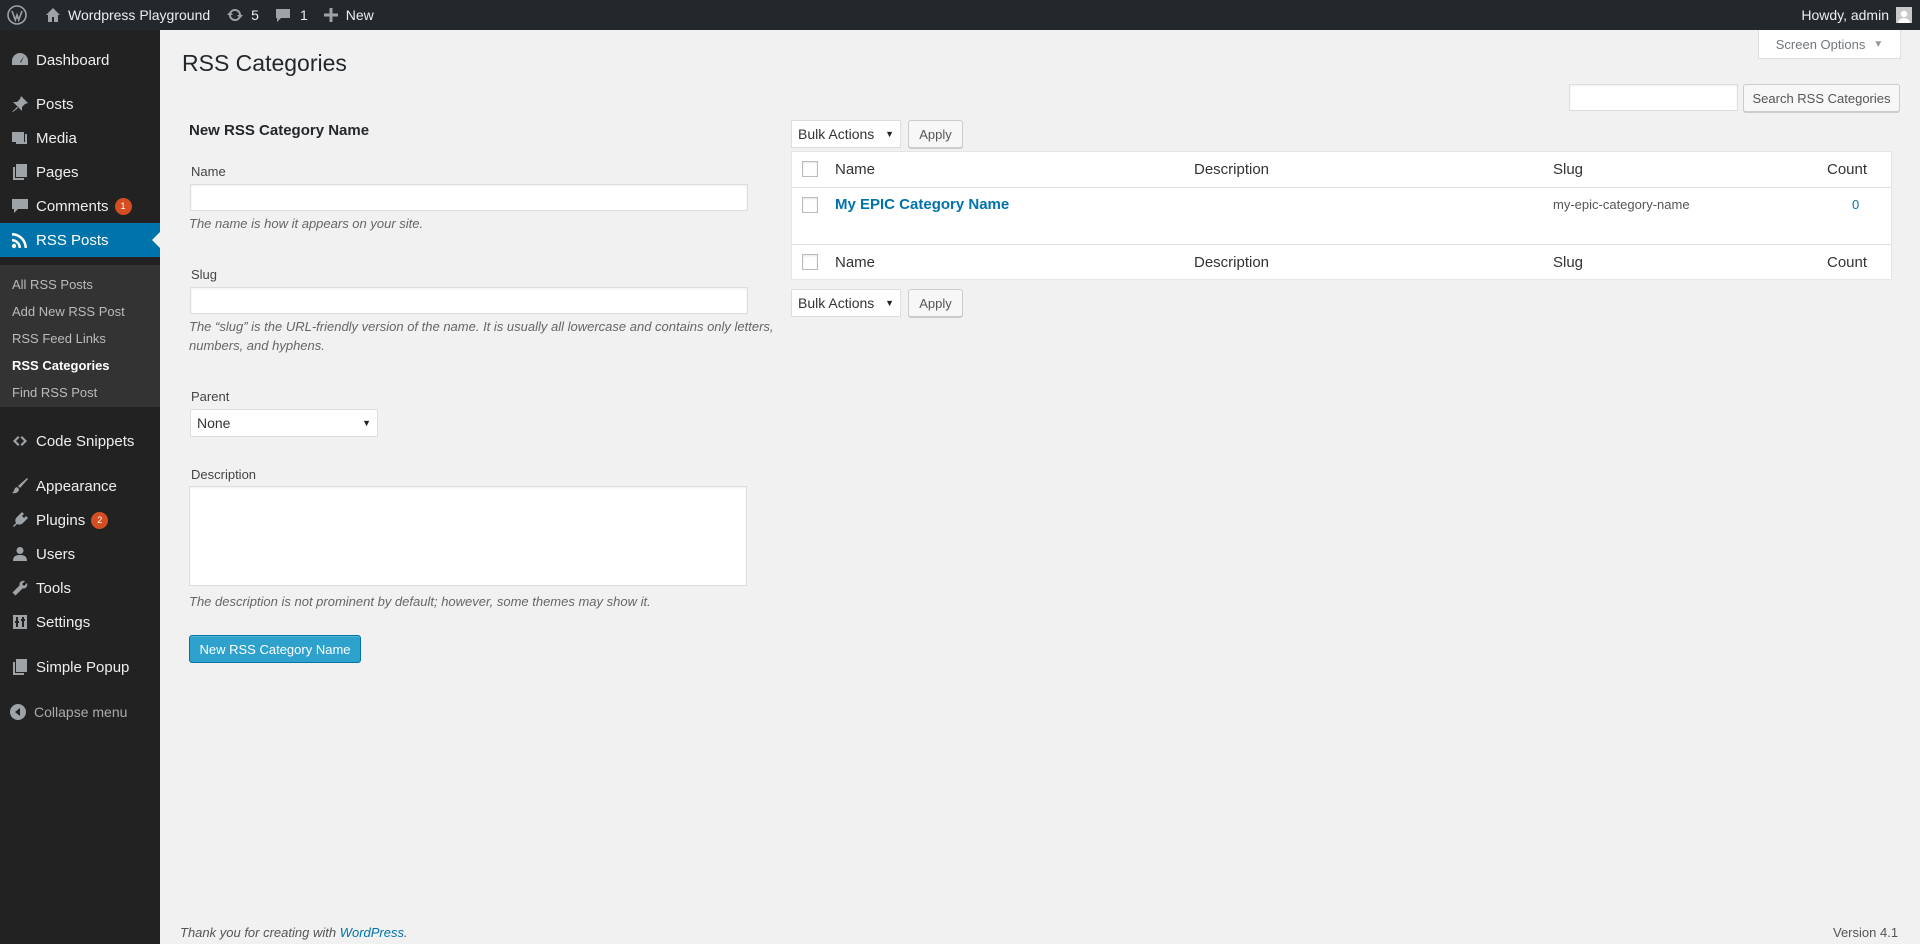 This screenshot has height=944, width=1920. I want to click on menu-item-comments: Comments 1, so click(80, 206).